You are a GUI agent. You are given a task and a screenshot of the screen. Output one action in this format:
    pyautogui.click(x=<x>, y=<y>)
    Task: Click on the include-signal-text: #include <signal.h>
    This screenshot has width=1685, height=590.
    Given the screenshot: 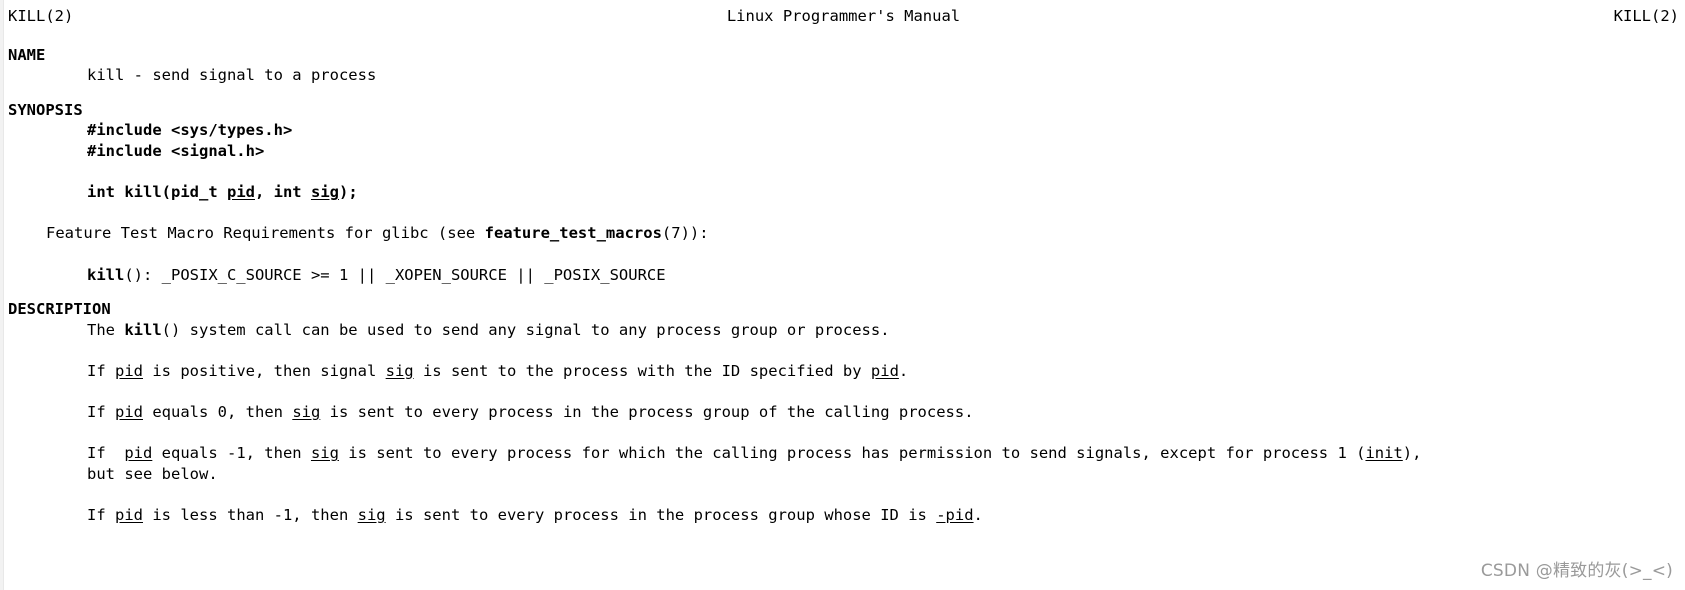 What is the action you would take?
    pyautogui.click(x=176, y=150)
    